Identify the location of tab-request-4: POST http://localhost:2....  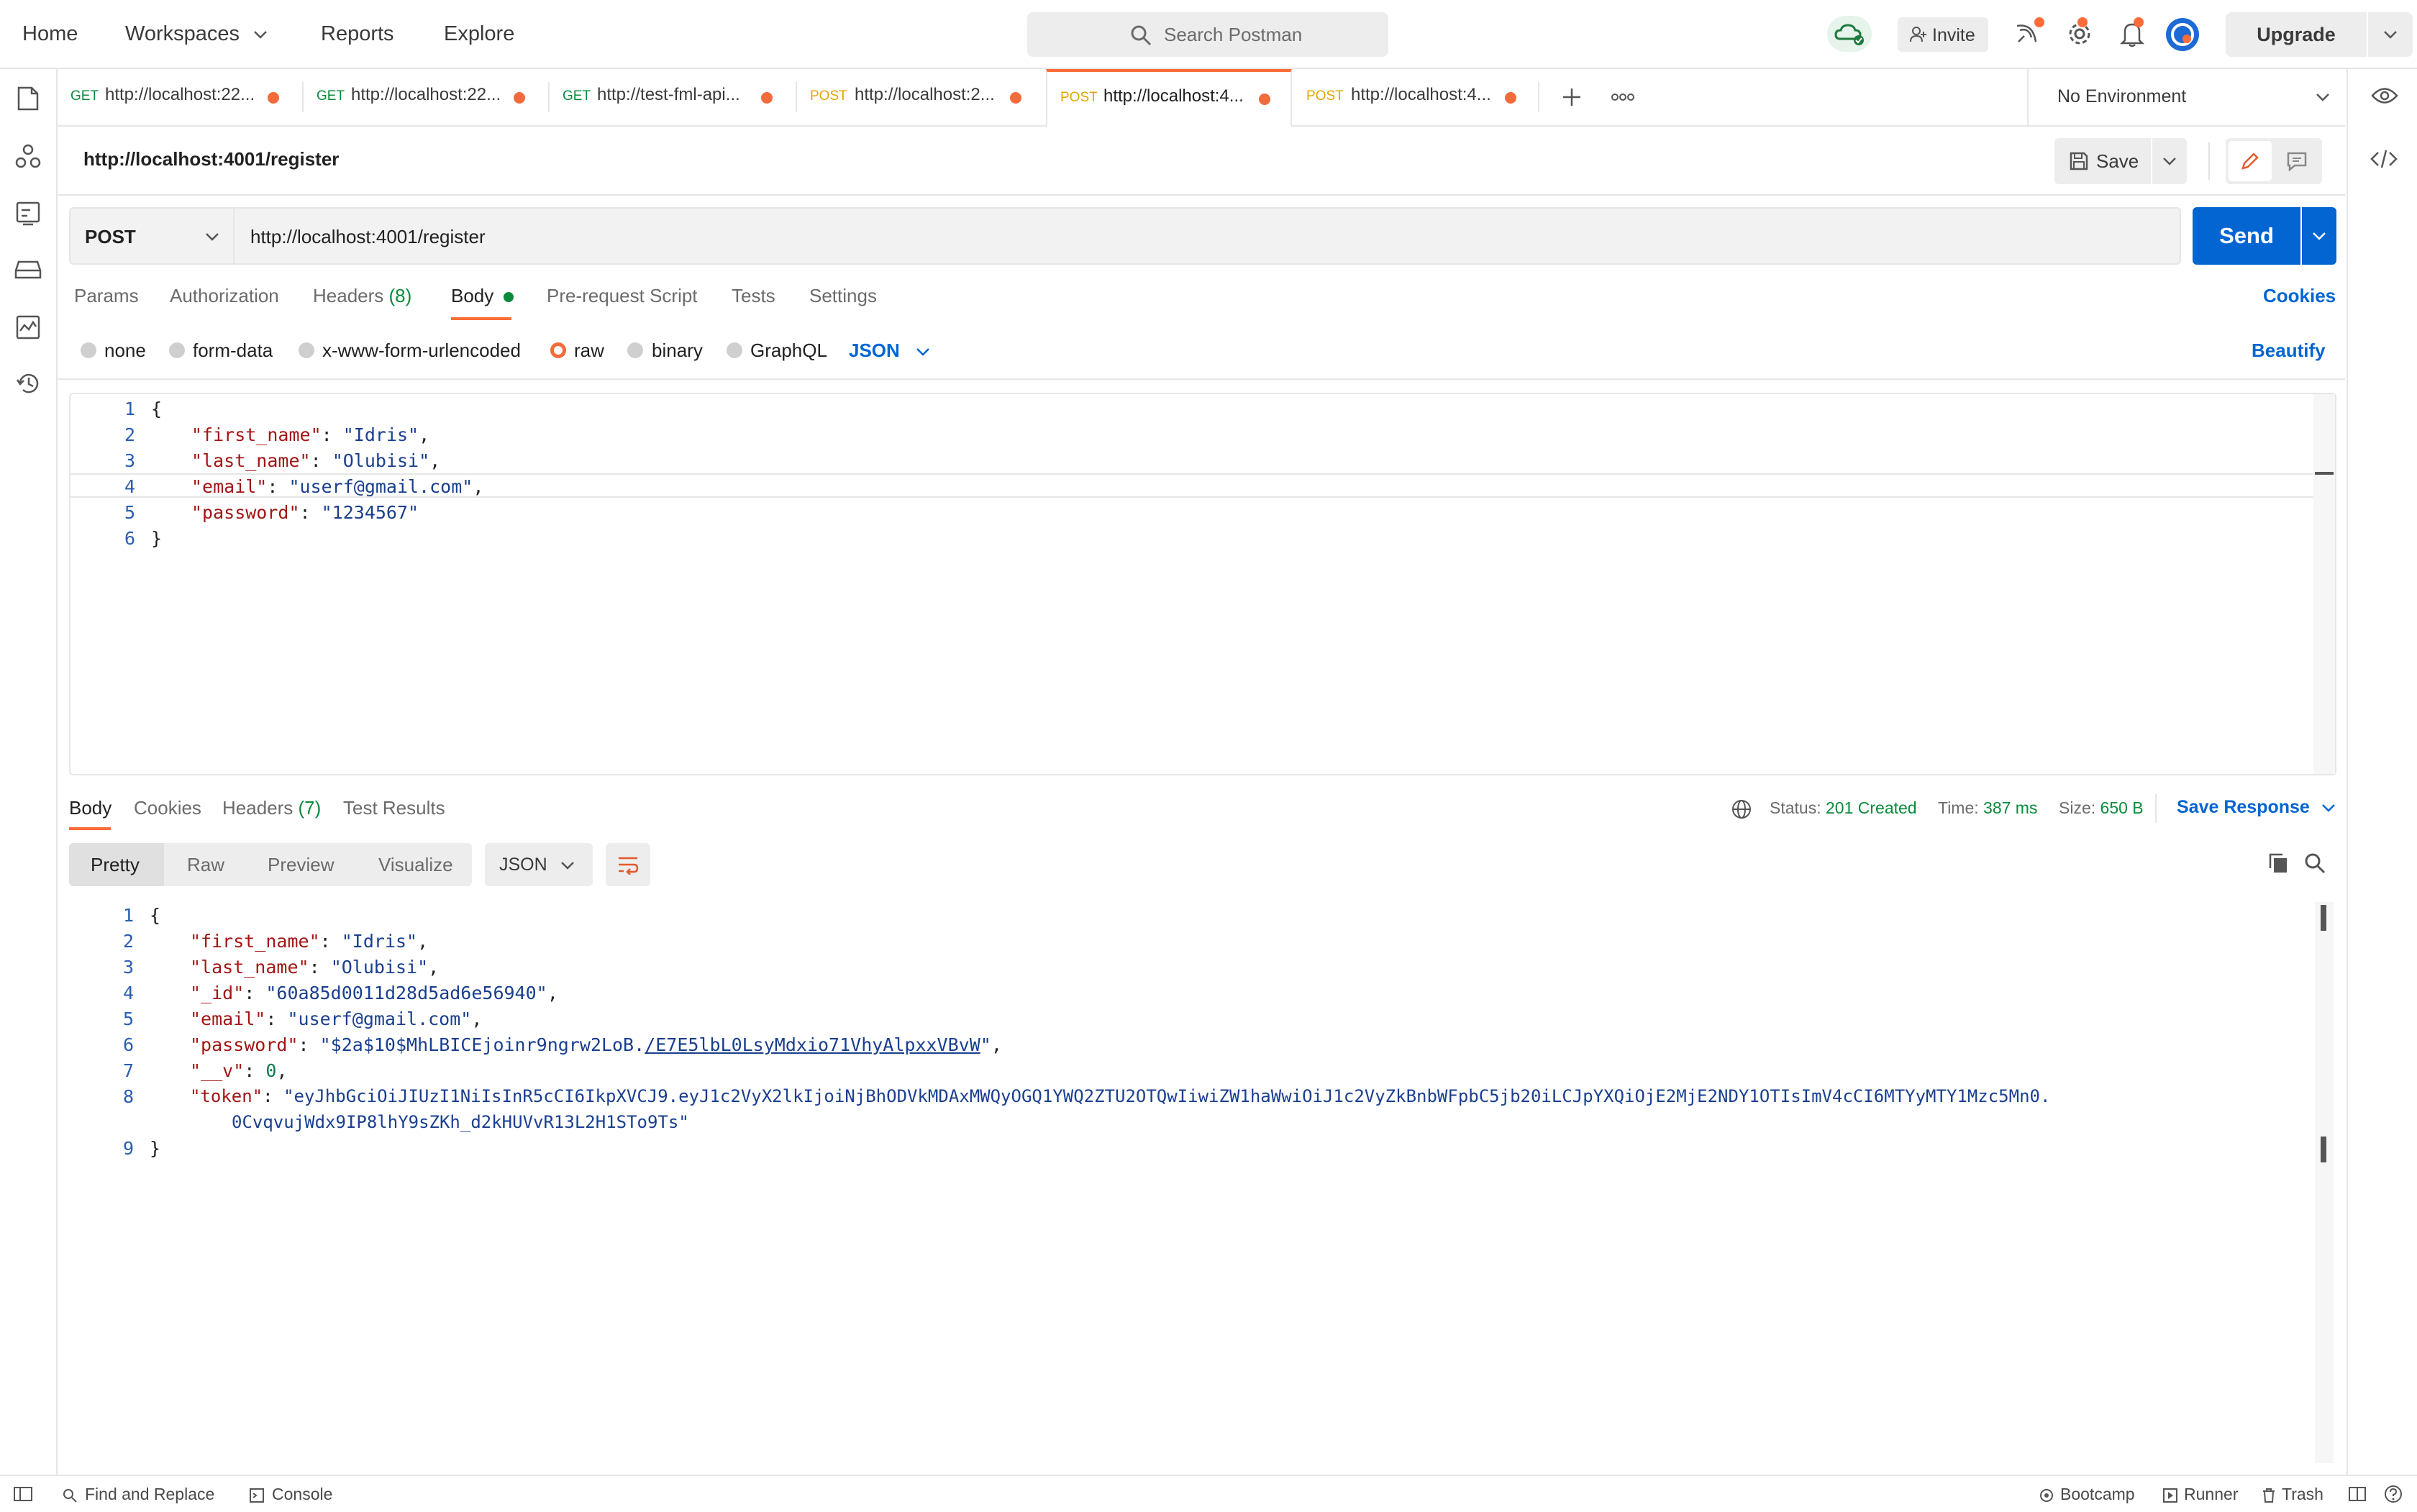
(919, 97).